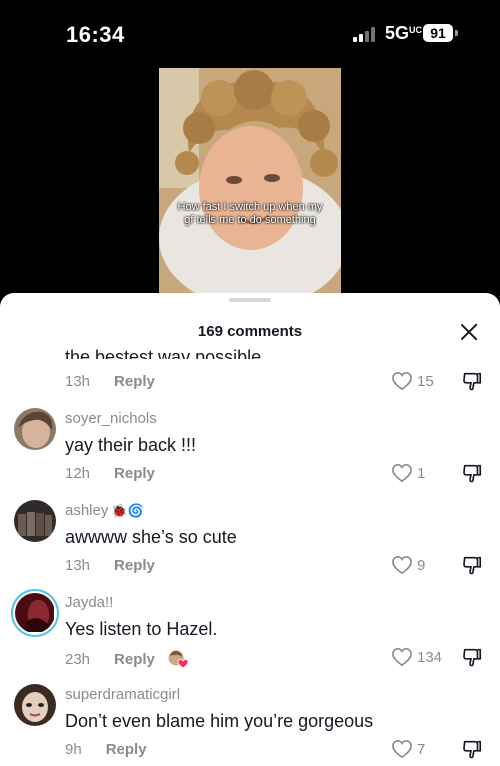 The height and width of the screenshot is (766, 500). Describe the element at coordinates (78, 659) in the screenshot. I see `comment-time: 23h` at that location.